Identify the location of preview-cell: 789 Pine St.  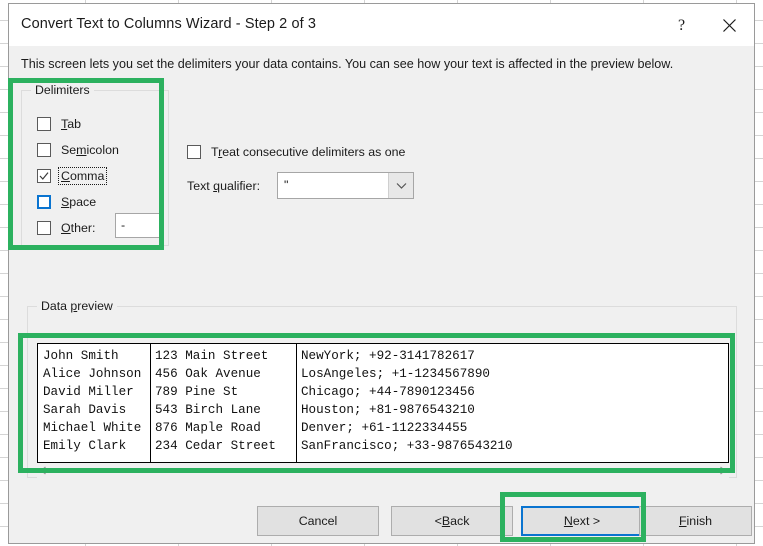
(197, 392).